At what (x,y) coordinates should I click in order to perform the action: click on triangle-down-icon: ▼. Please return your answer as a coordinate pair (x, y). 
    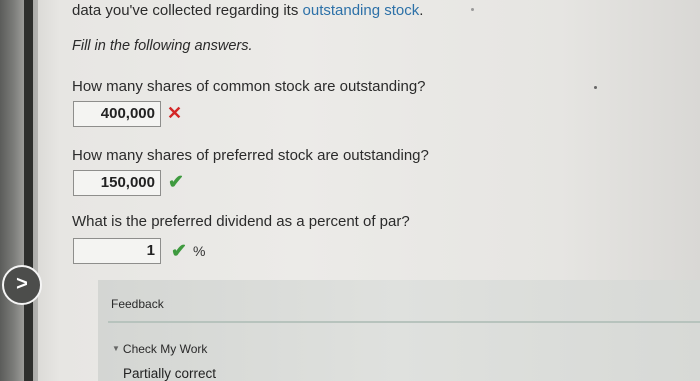
    Looking at the image, I should click on (116, 348).